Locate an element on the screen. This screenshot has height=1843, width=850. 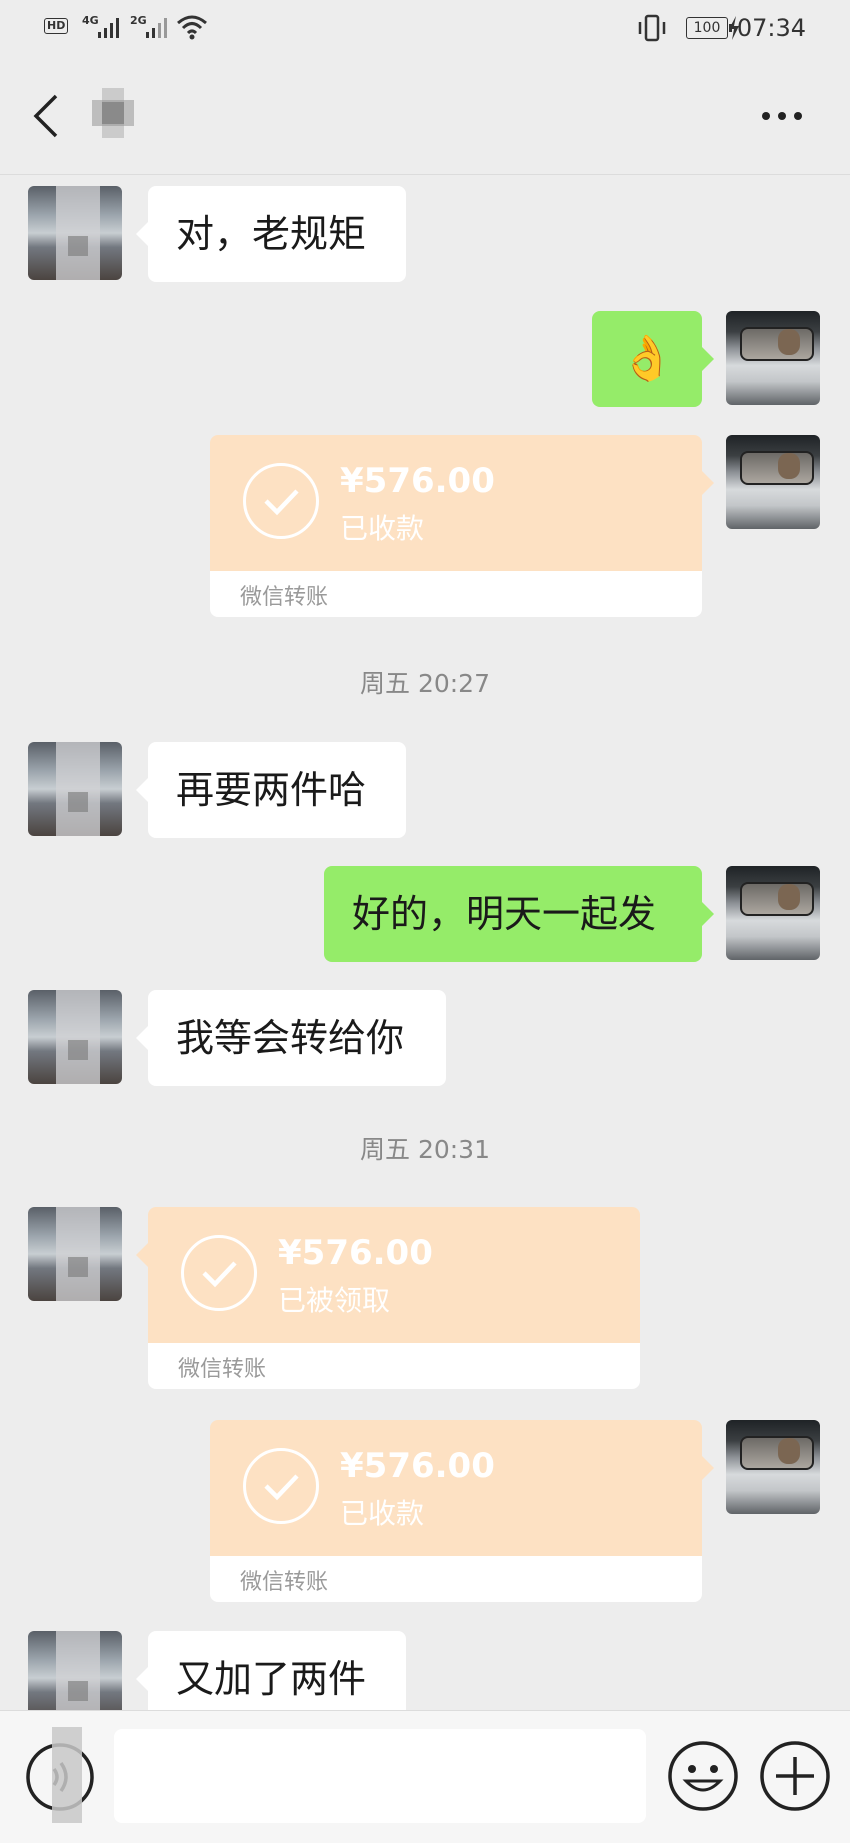
ok-hand-icon: 👌 is located at coordinates (653, 359).